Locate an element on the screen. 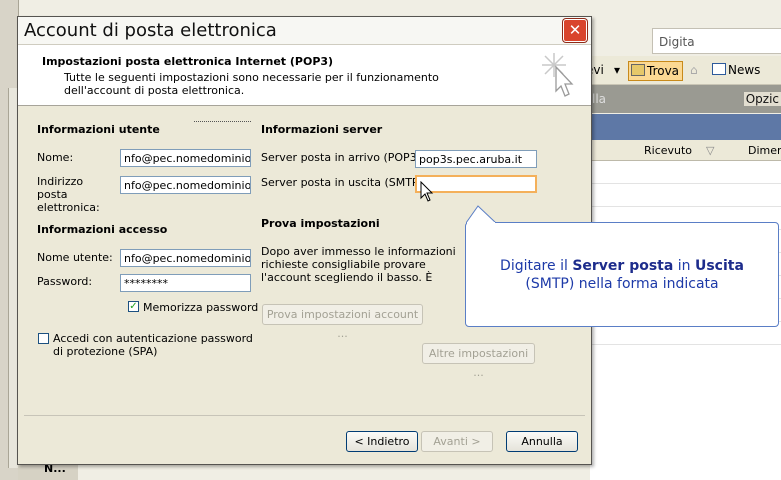 The image size is (781, 480). mouse-pointer-icon is located at coordinates (427, 191).